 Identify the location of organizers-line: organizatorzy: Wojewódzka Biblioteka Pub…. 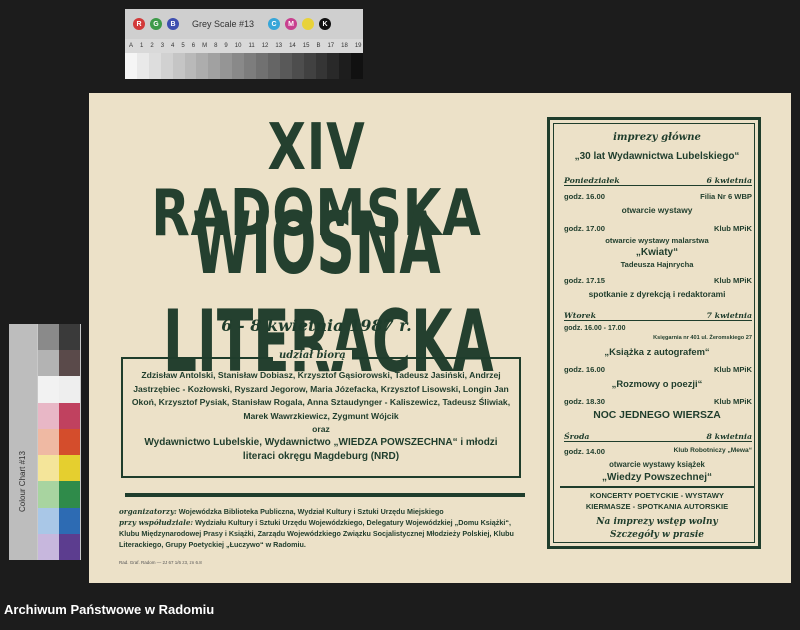
(324, 511).